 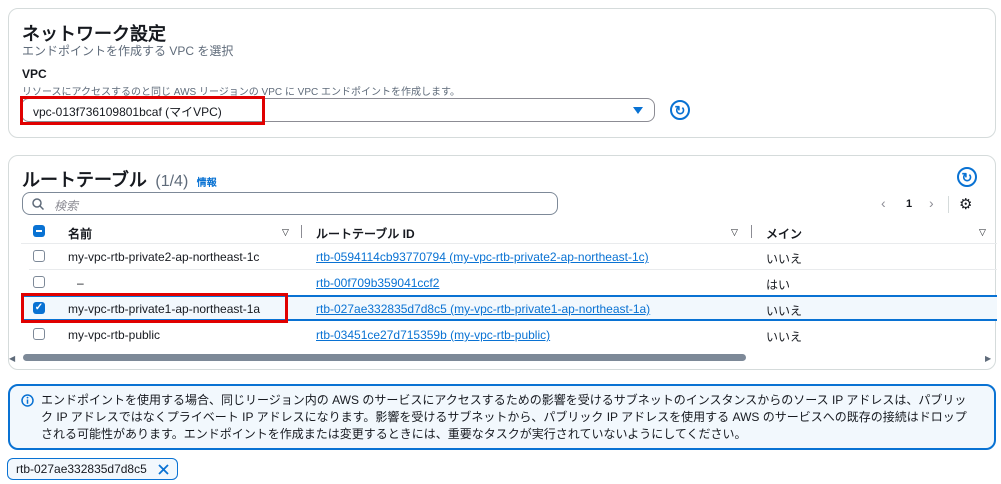 I want to click on select-all-checkbox, so click(x=39, y=231).